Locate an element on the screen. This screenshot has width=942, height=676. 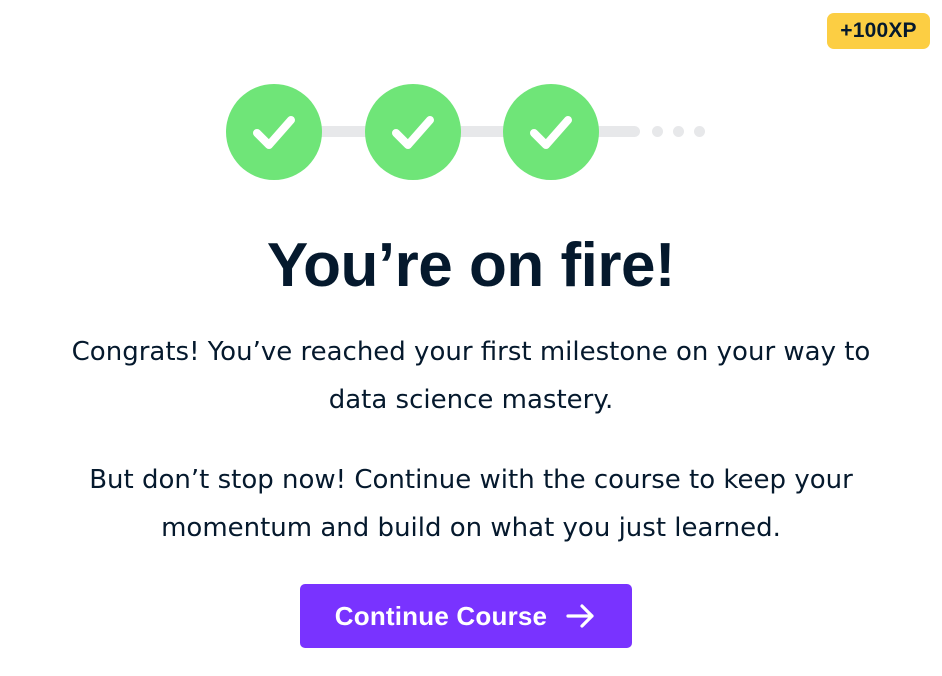
xp-badge: +100XP is located at coordinates (878, 31).